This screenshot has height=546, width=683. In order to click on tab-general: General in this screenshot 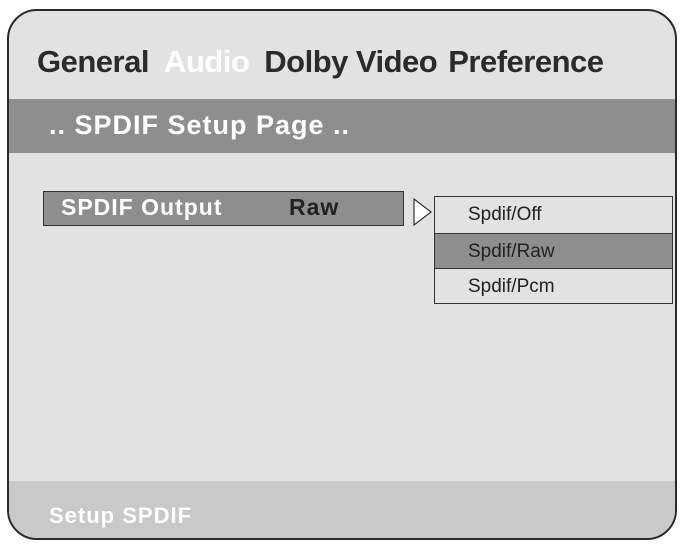, I will do `click(93, 62)`.